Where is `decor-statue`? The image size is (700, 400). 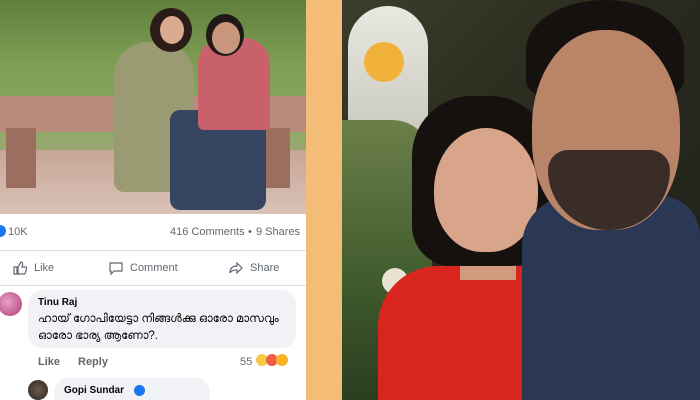
decor-statue is located at coordinates (388, 72).